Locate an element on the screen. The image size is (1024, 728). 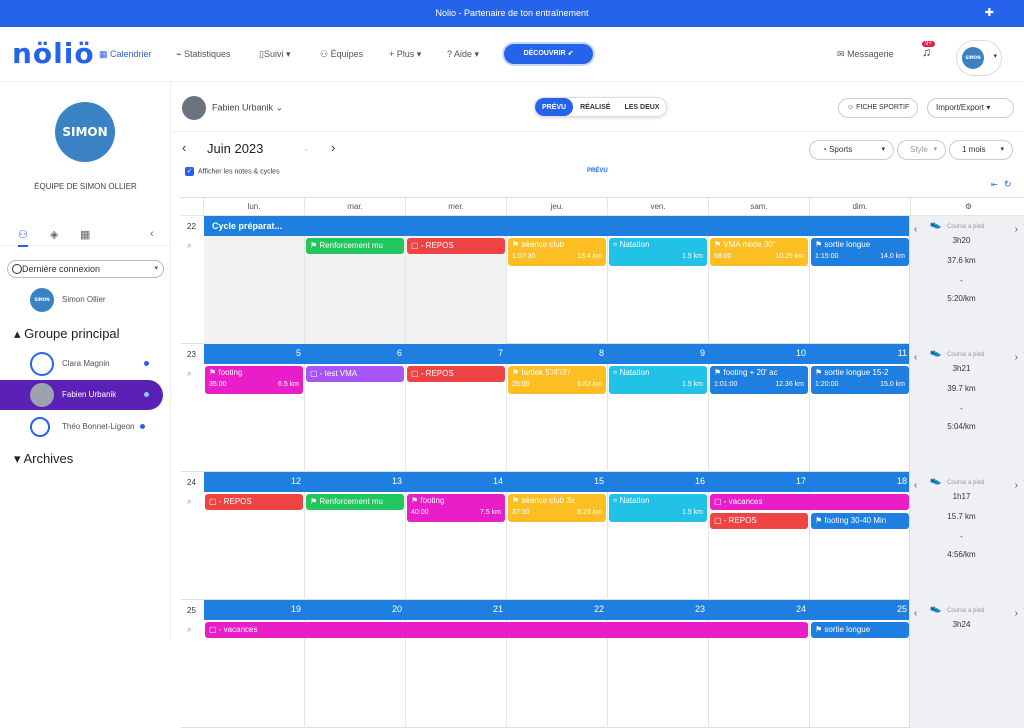
nav-suivi: ▯Suivi ▾ is located at coordinates (275, 54).